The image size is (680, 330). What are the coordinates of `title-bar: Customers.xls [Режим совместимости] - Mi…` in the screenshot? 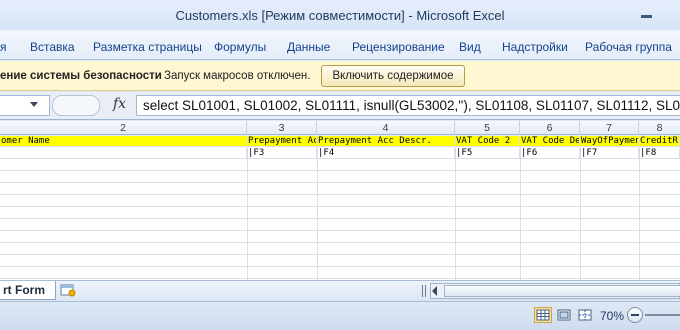 It's located at (340, 15).